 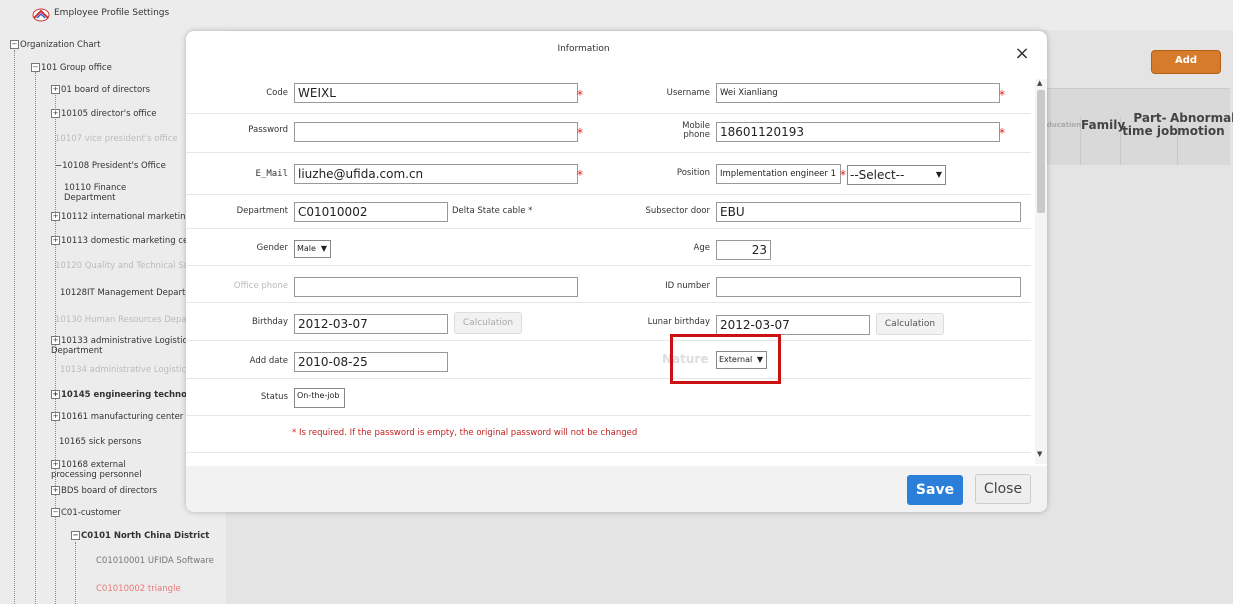 I want to click on tree-root: − Organization Chart, so click(x=55, y=45).